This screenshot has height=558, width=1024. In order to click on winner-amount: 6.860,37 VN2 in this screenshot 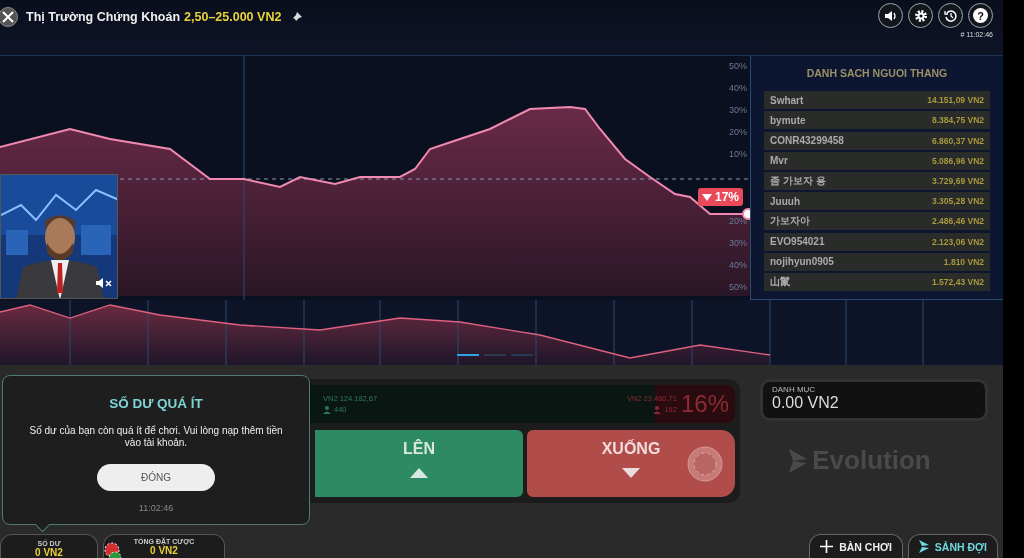, I will do `click(958, 140)`.